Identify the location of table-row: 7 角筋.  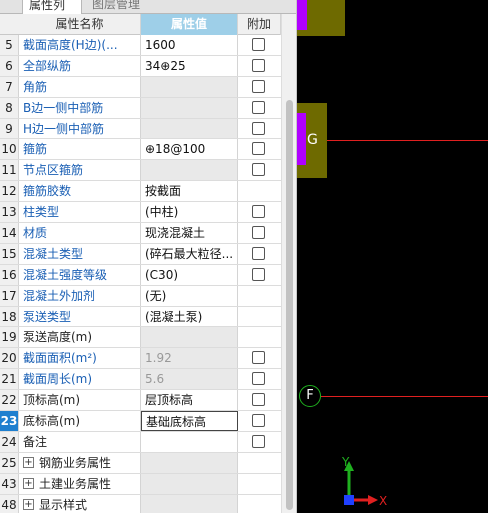
(140, 87).